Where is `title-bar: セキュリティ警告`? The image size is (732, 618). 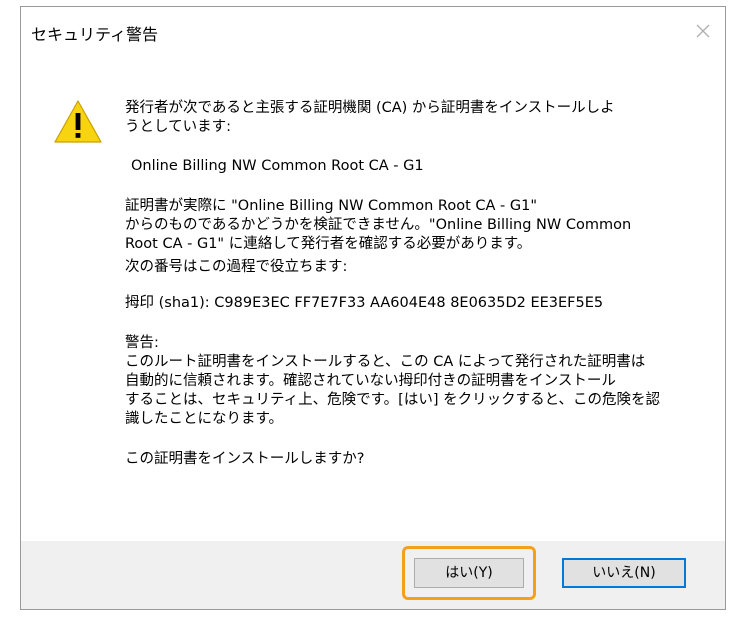
title-bar: セキュリティ警告 is located at coordinates (373, 32).